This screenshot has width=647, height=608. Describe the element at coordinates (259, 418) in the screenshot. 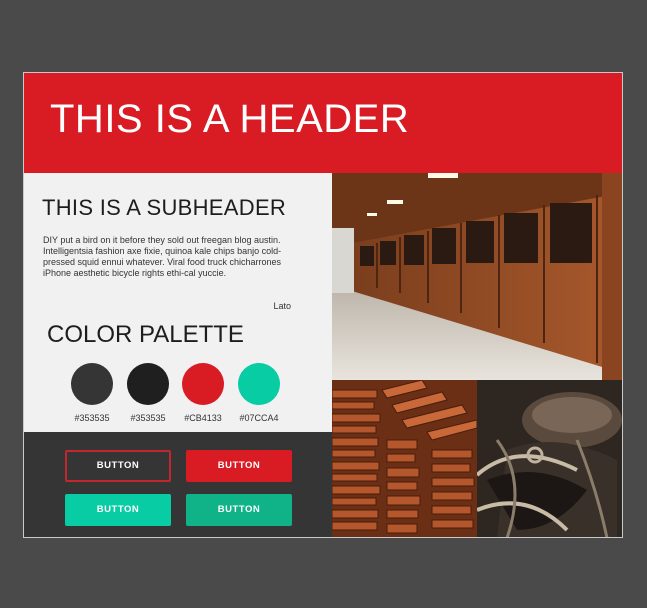

I see `swatch-label: #07CCA4` at that location.